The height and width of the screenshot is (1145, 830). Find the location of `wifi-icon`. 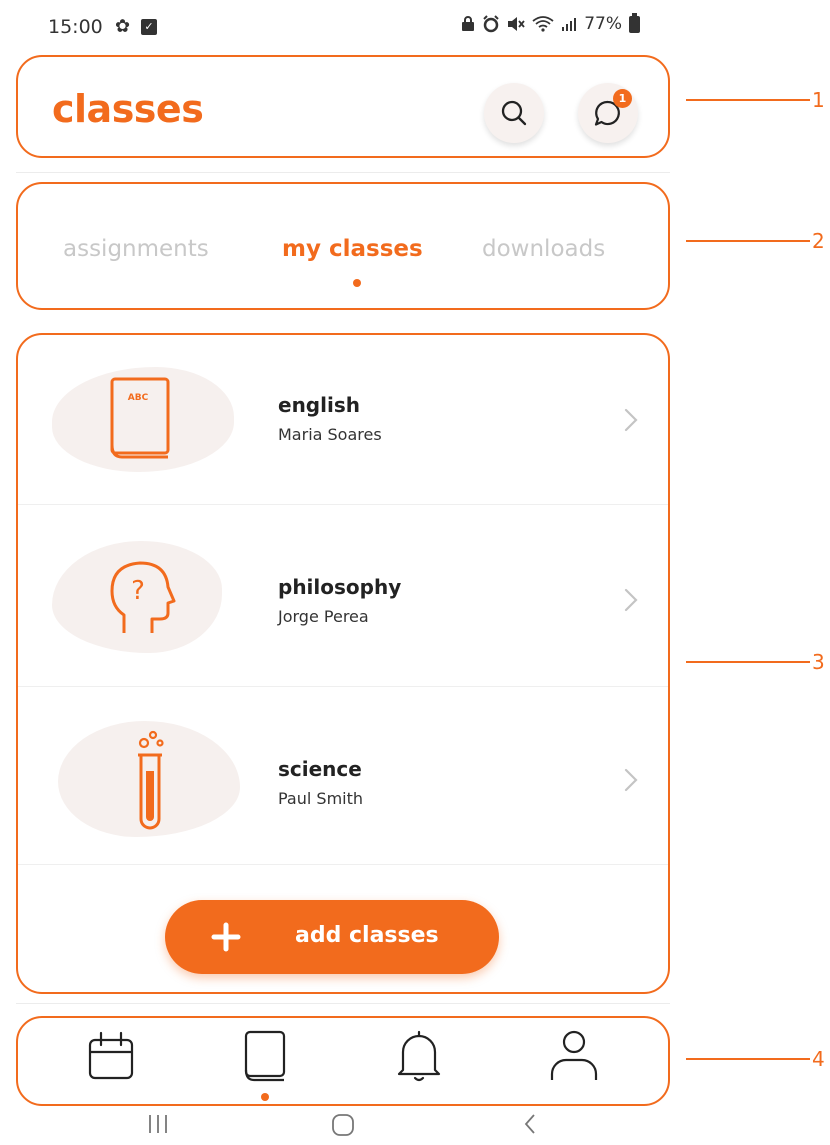

wifi-icon is located at coordinates (543, 24).